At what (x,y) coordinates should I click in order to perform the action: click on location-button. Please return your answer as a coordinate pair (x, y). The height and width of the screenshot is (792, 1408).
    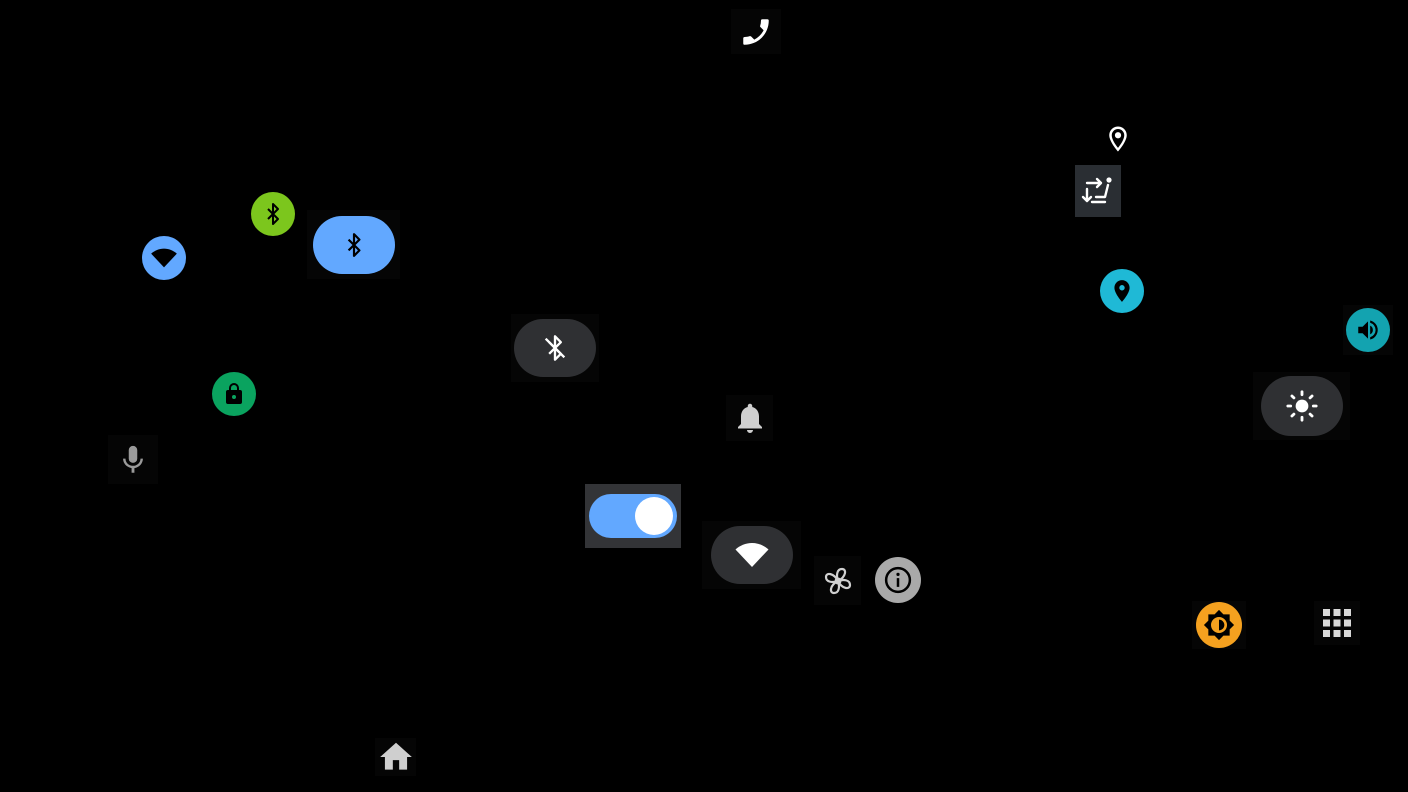
    Looking at the image, I should click on (1117, 139).